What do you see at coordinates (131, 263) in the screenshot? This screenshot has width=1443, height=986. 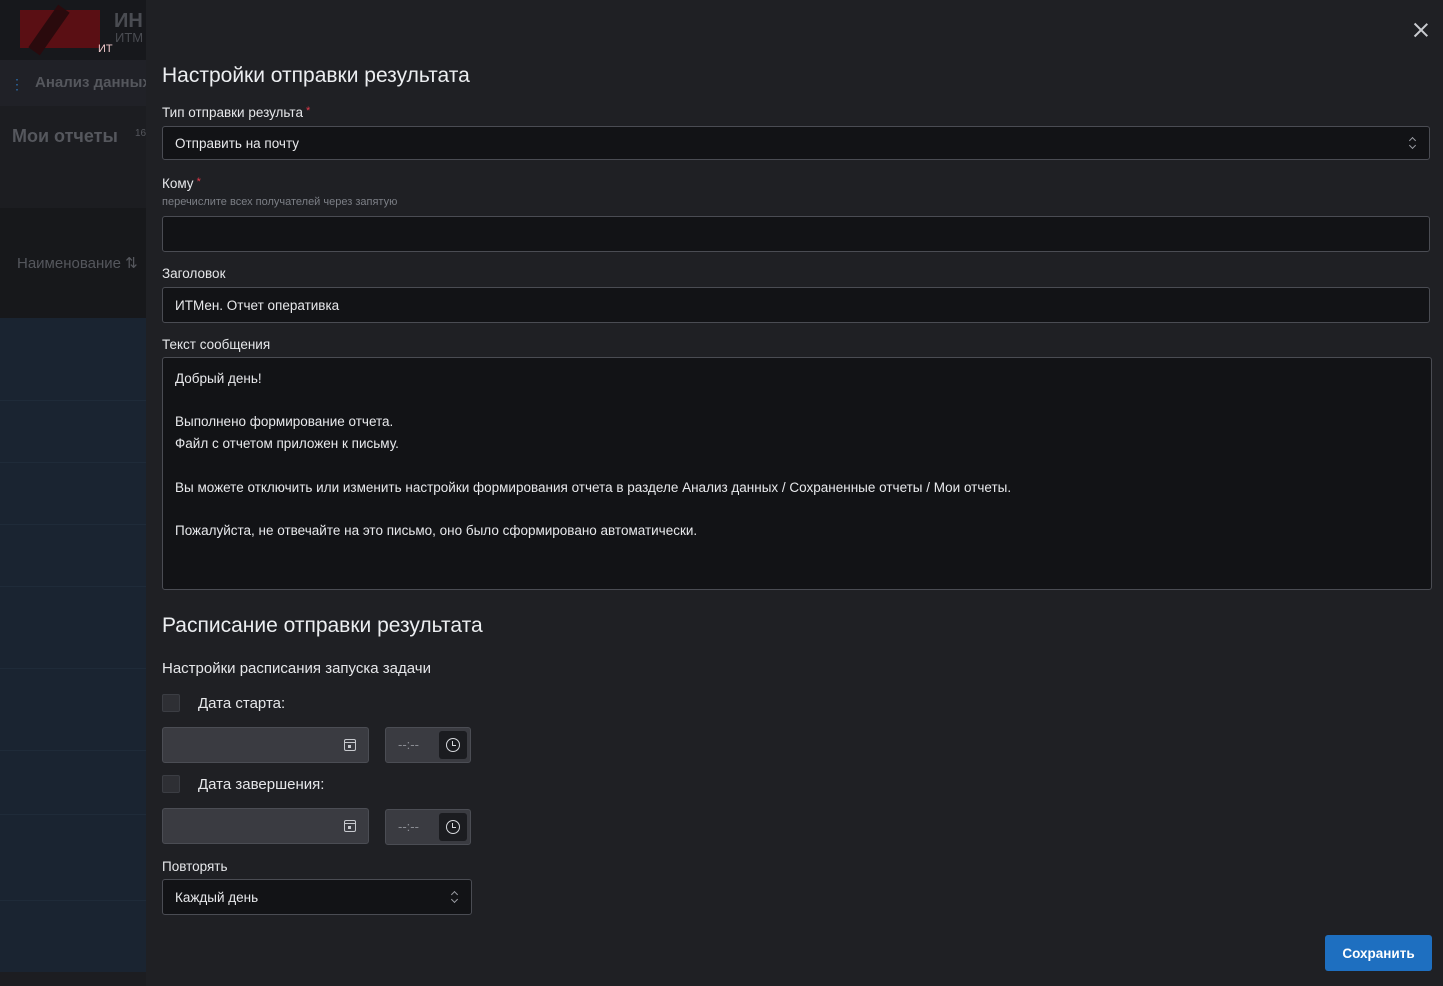 I see `sort-icon: ⇅` at bounding box center [131, 263].